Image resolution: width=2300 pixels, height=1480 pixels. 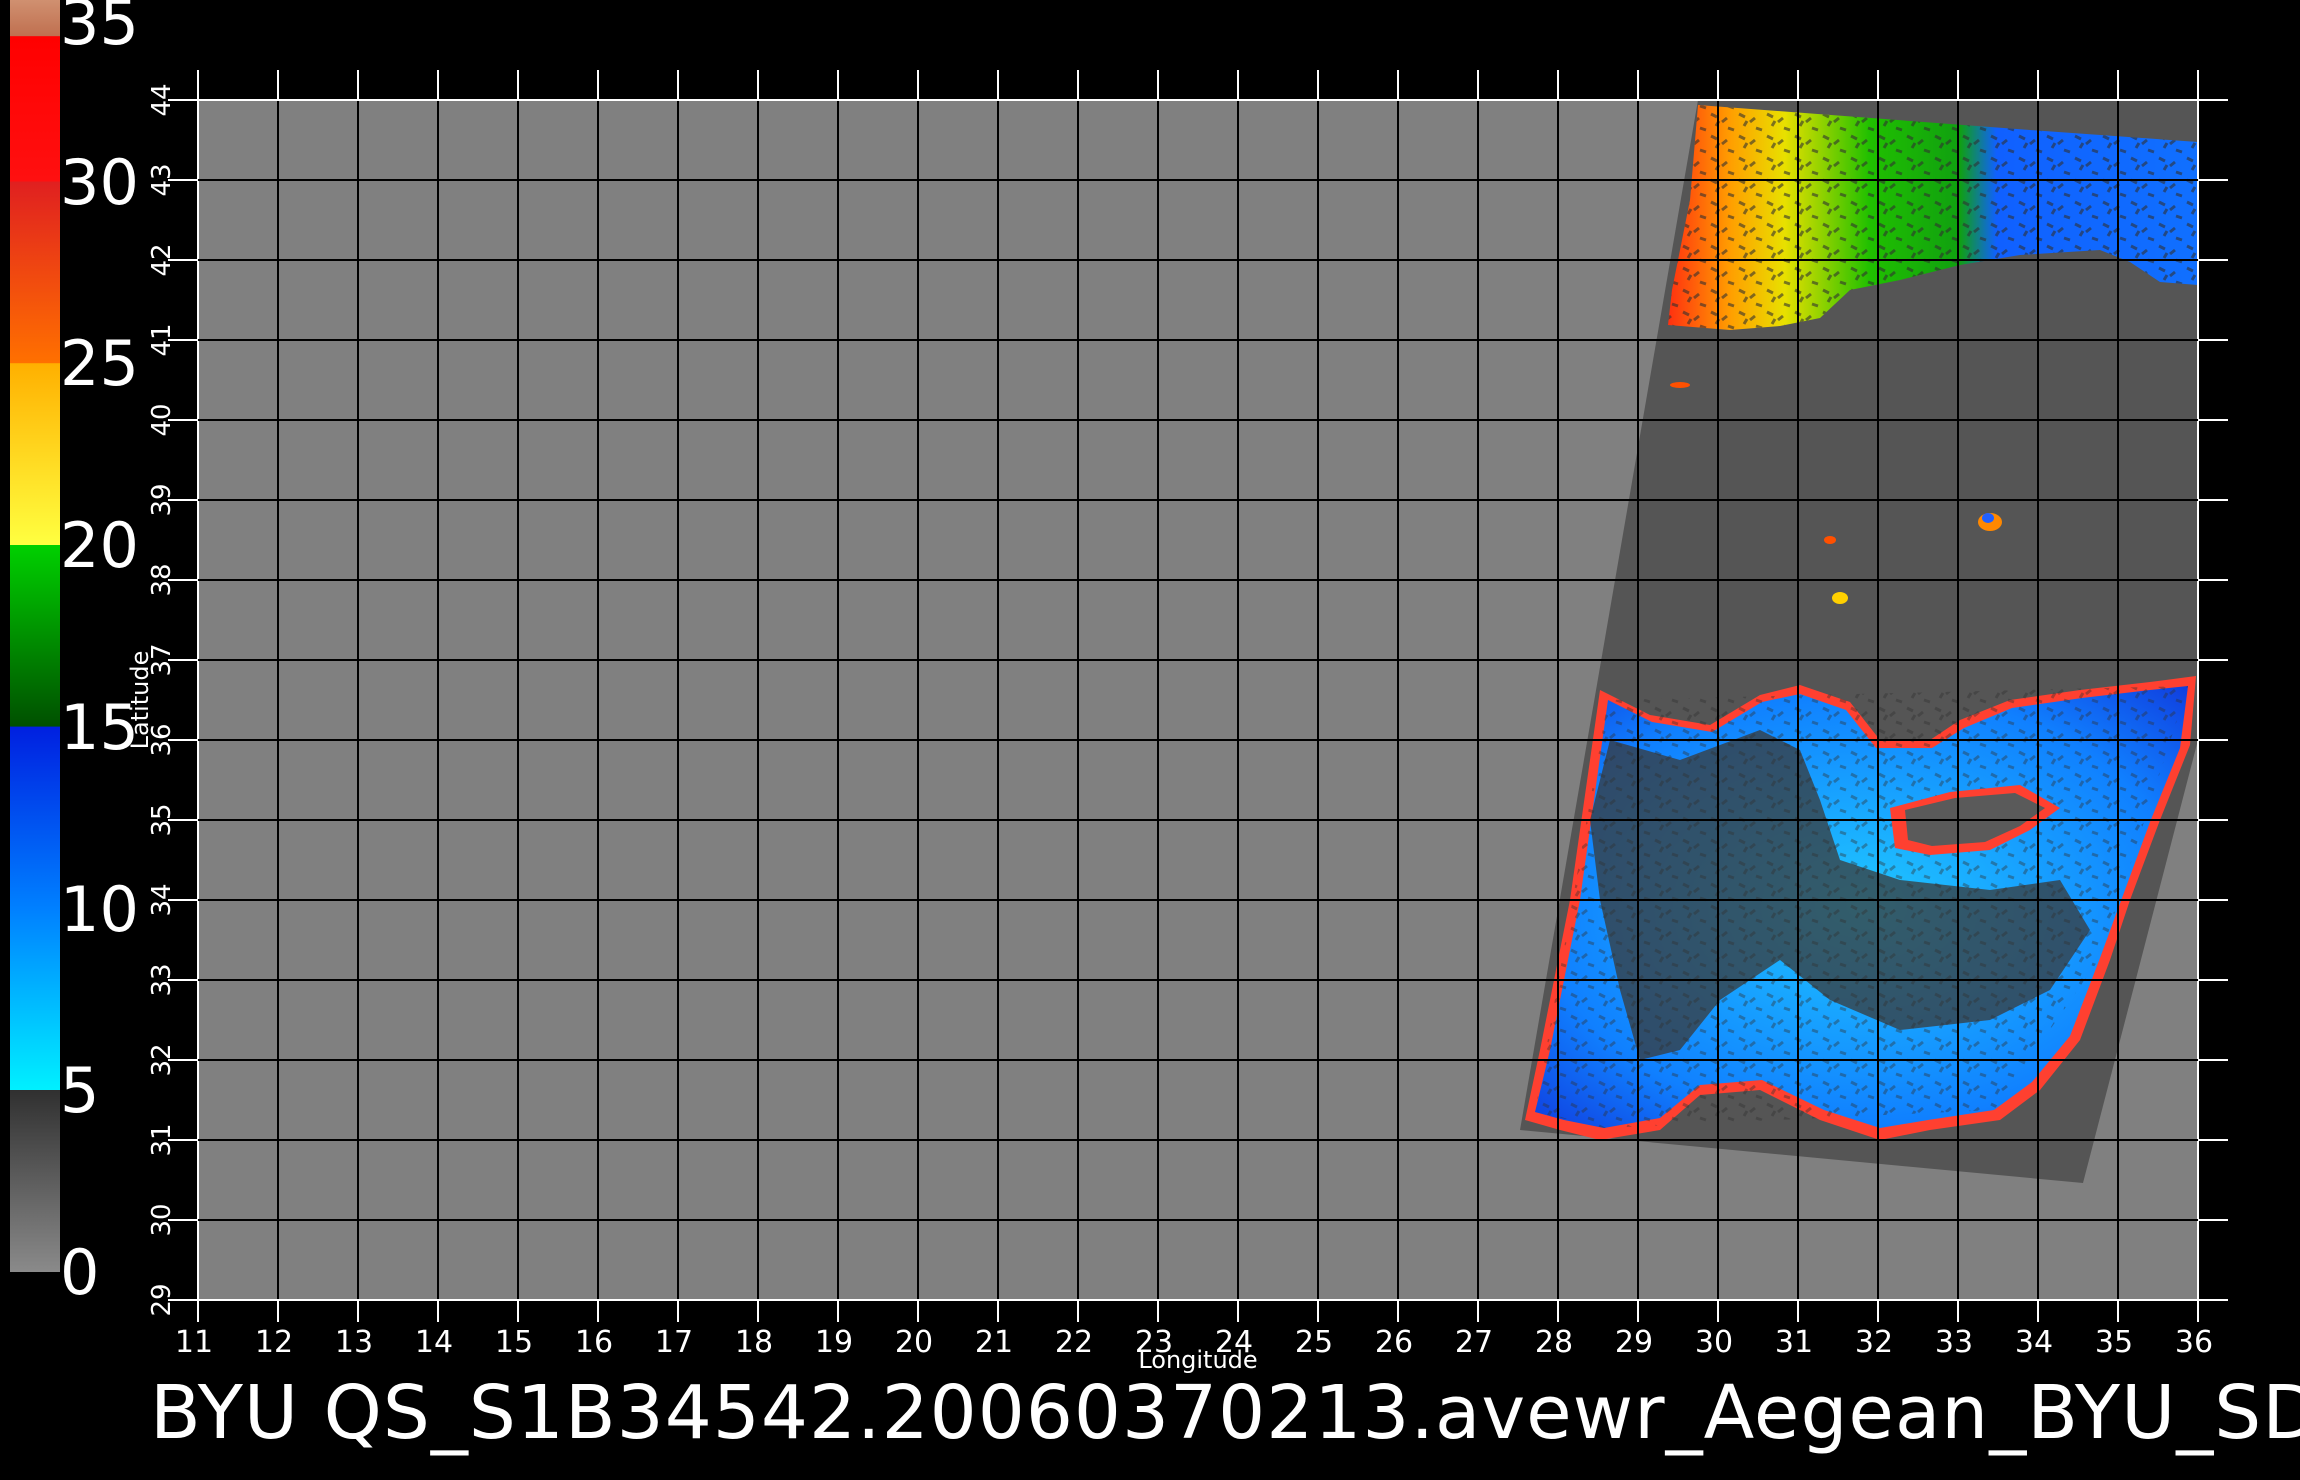 I want to click on latitude-tick-29: 29, so click(x=162, y=1299).